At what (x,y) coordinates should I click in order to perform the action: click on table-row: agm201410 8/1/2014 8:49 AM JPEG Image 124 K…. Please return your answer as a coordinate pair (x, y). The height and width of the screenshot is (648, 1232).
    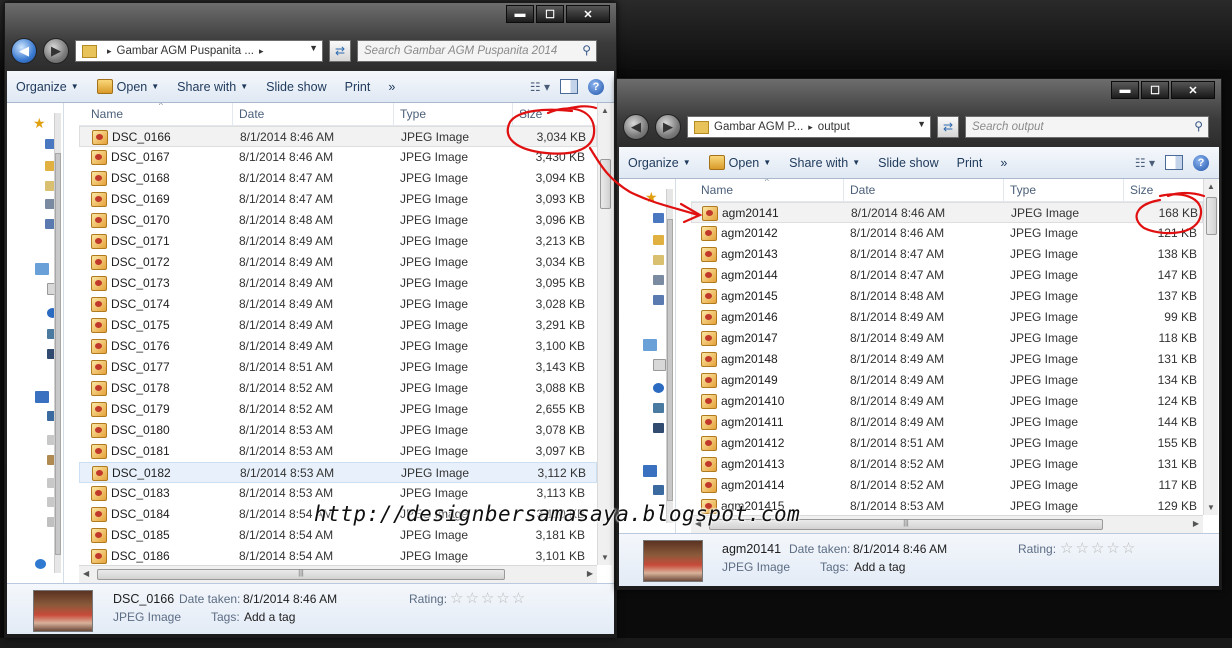
    Looking at the image, I should click on (947, 401).